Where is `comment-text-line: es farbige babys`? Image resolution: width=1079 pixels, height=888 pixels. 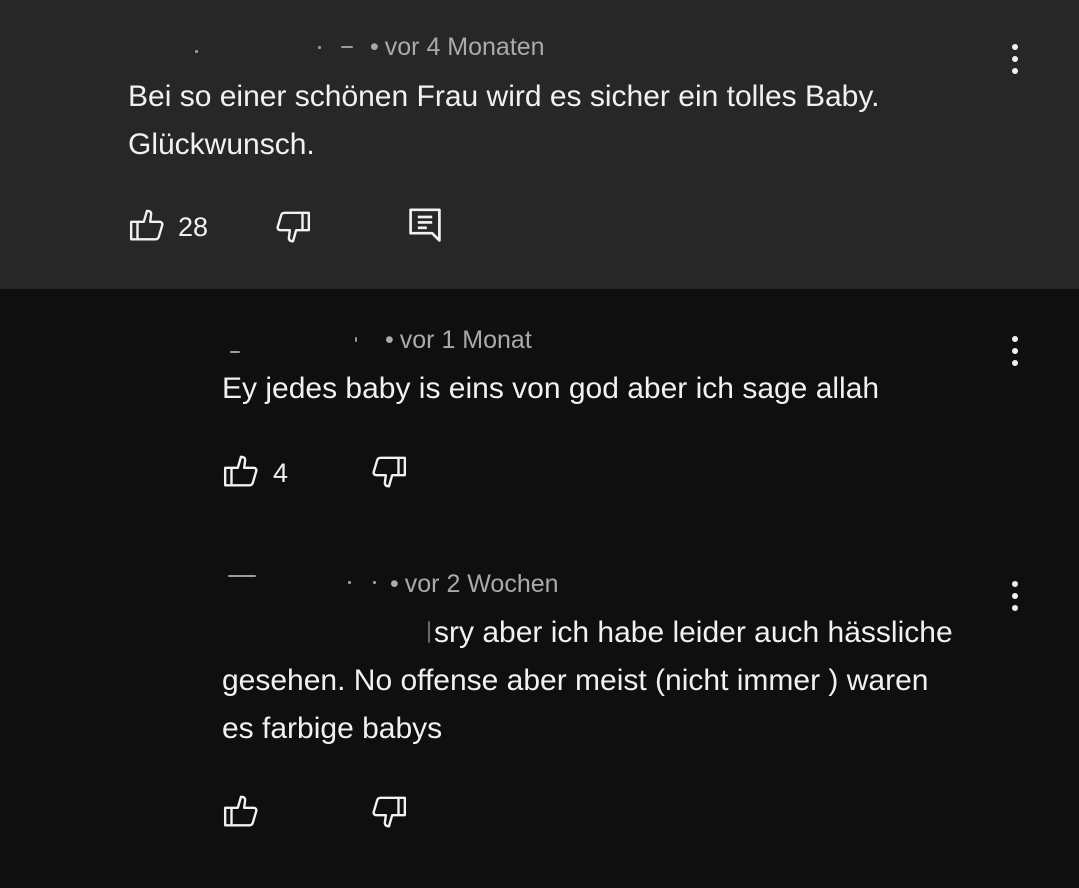
comment-text-line: es farbige babys is located at coordinates (332, 728).